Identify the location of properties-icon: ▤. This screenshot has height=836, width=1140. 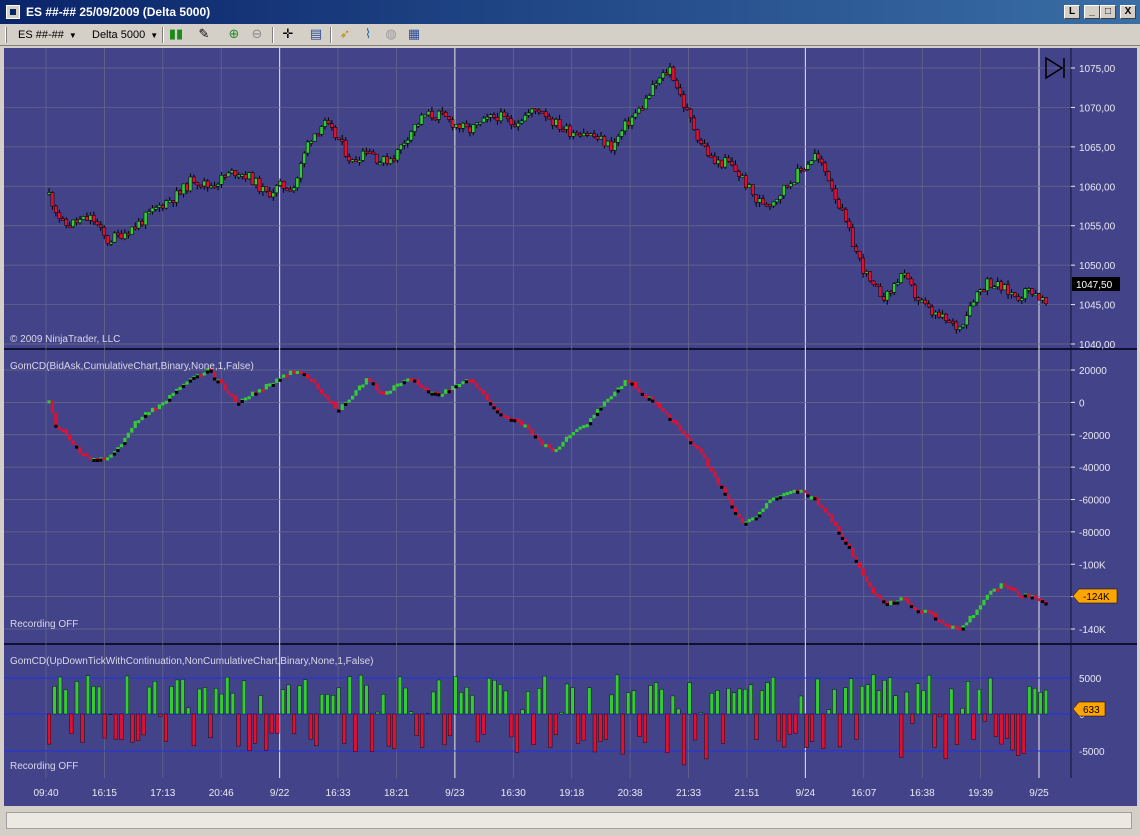
(316, 35).